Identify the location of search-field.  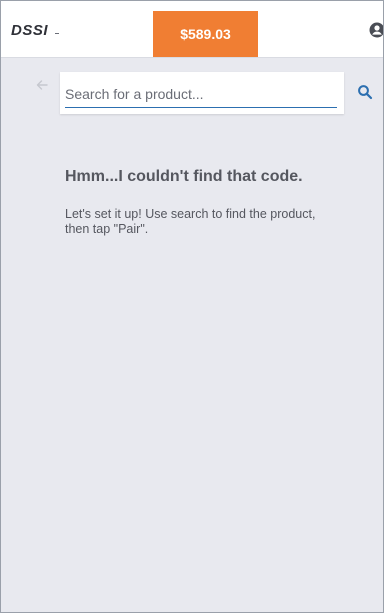
(202, 93).